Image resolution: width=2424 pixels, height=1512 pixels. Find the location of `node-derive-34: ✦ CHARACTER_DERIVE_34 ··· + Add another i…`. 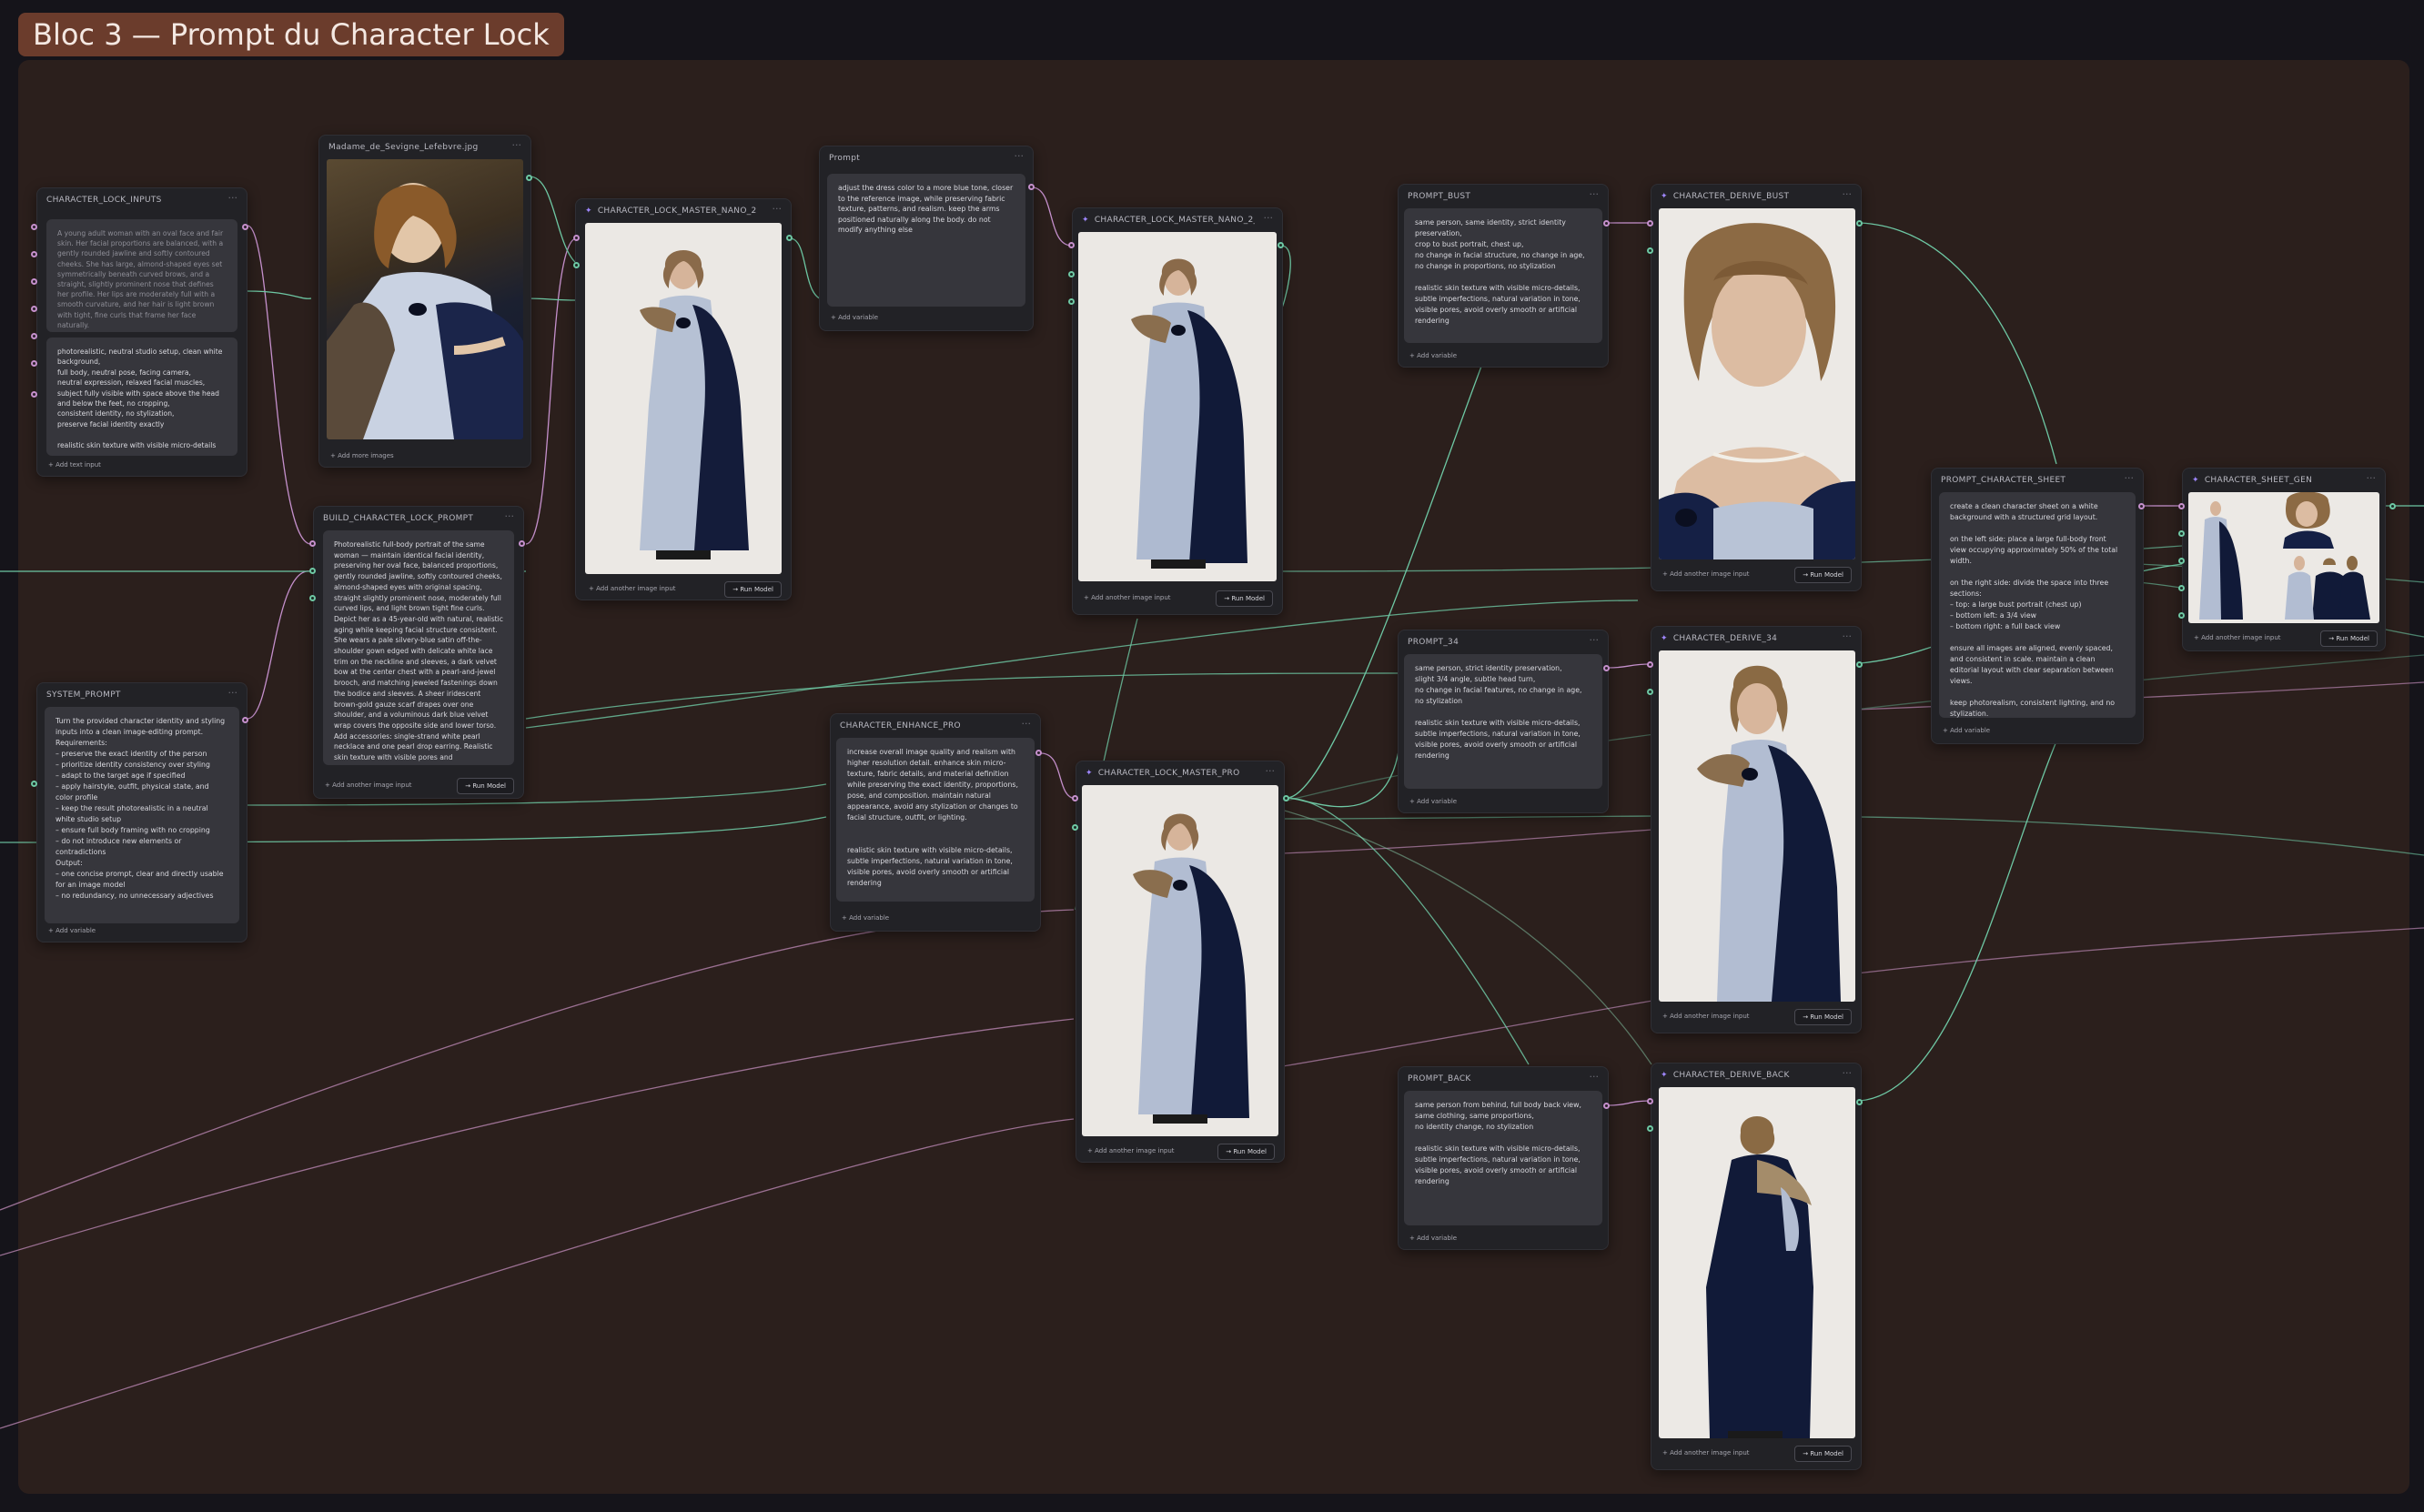

node-derive-34: ✦ CHARACTER_DERIVE_34 ··· + Add another i… is located at coordinates (1757, 830).